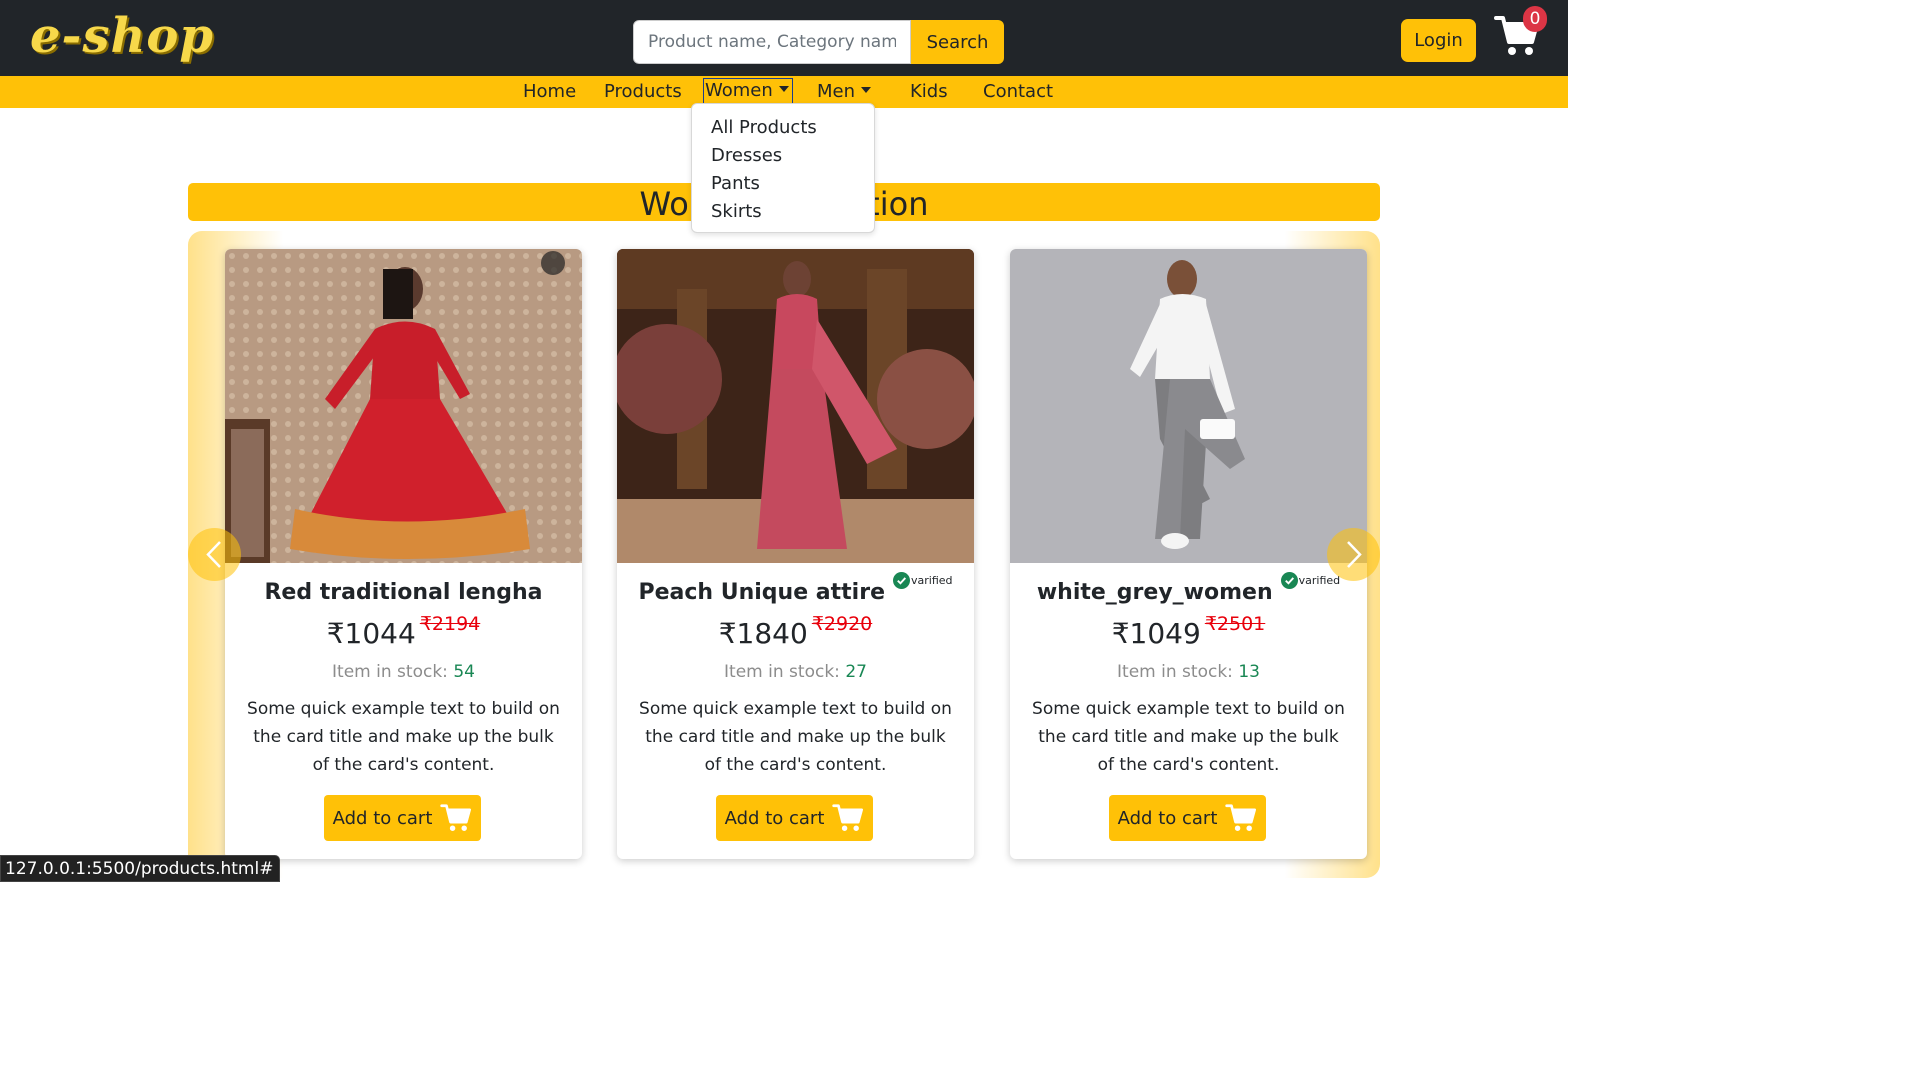 The width and height of the screenshot is (1920, 1080). Describe the element at coordinates (643, 92) in the screenshot. I see `nav-products: Products` at that location.